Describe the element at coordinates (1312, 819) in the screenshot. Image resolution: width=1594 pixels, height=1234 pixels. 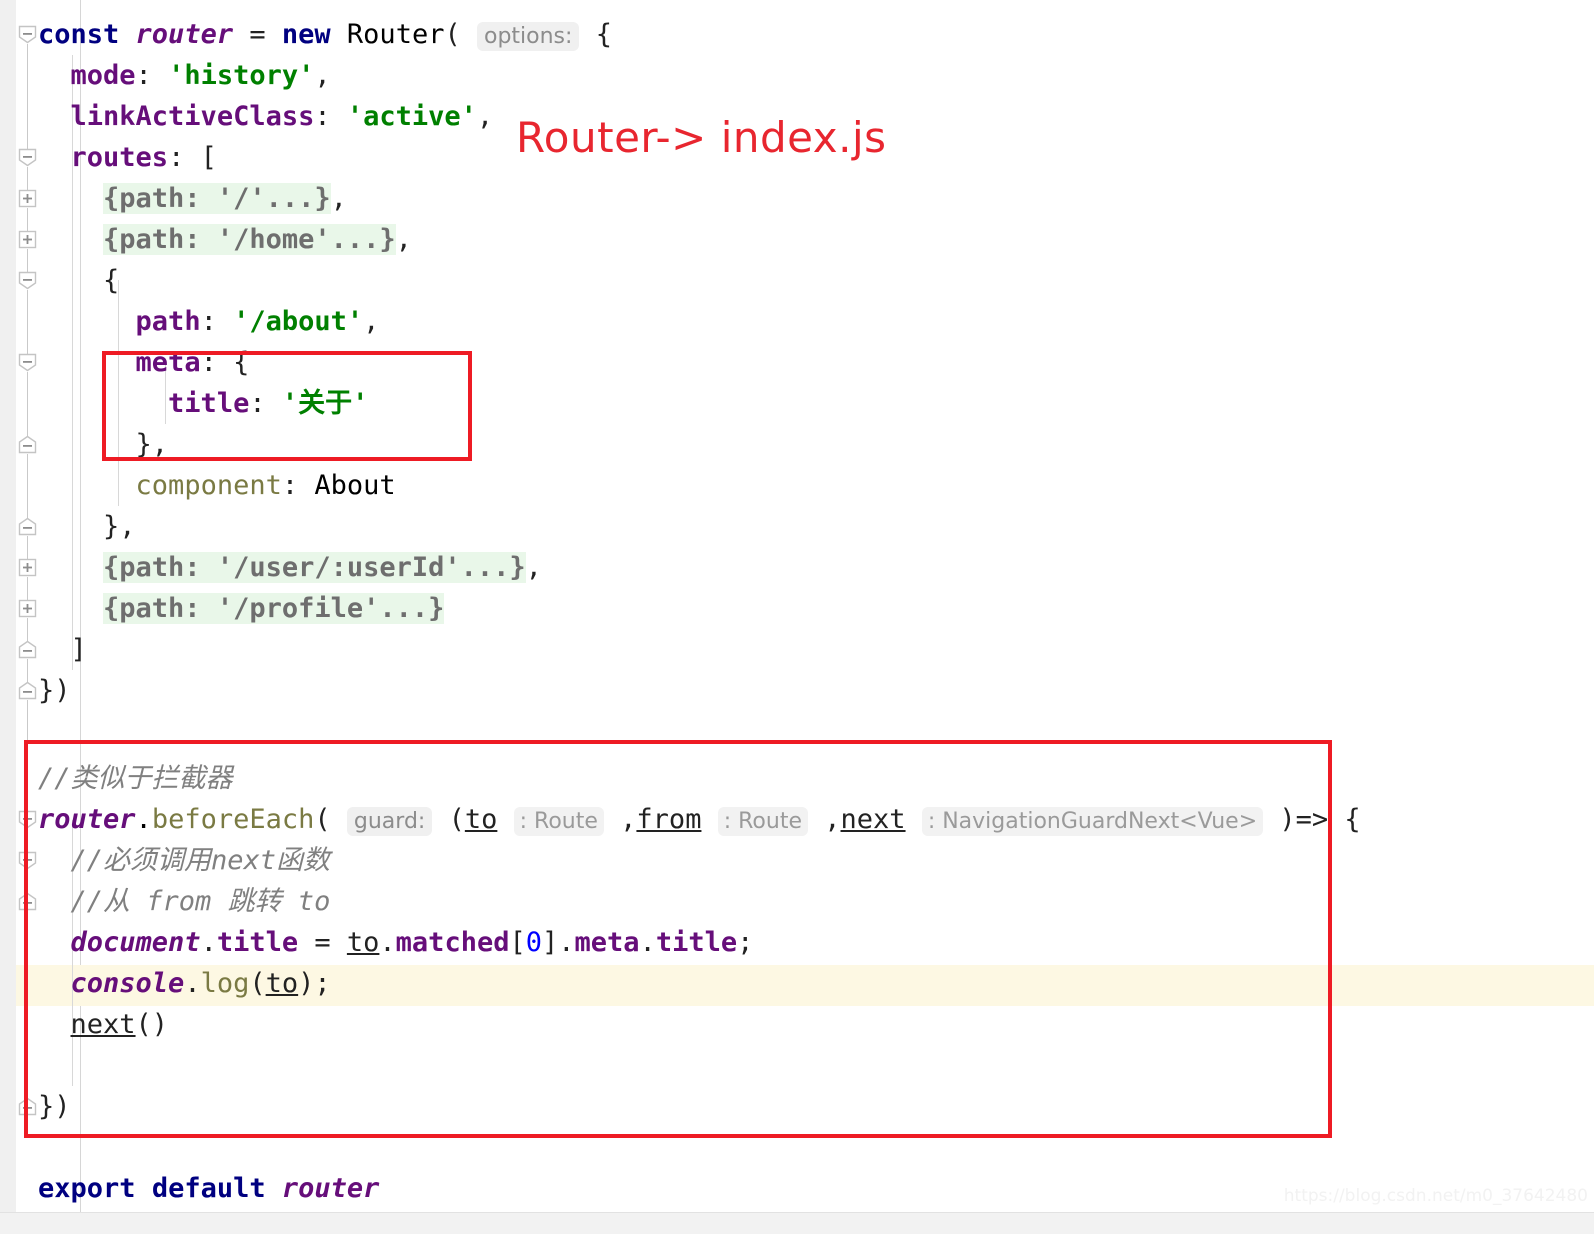
I see `code-token: )=> {` at that location.